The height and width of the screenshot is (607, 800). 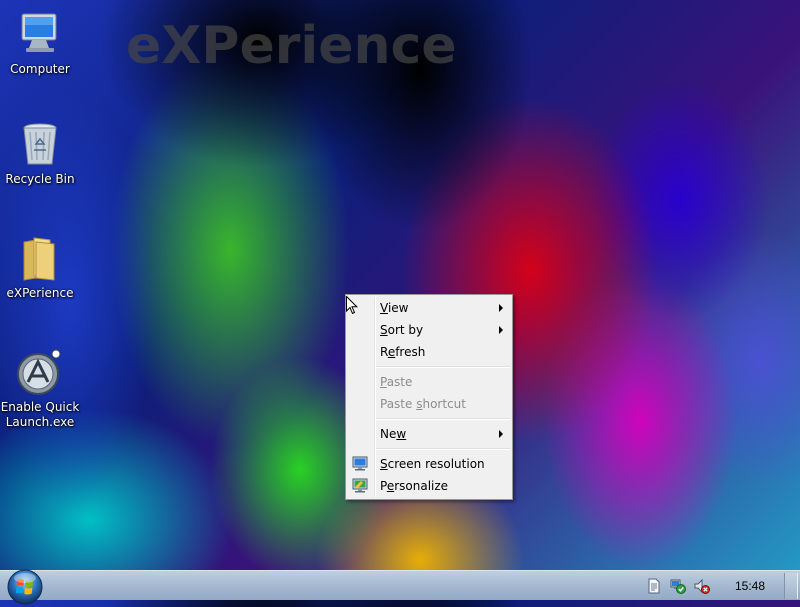 I want to click on menu-item-accelerator: P, so click(x=383, y=382).